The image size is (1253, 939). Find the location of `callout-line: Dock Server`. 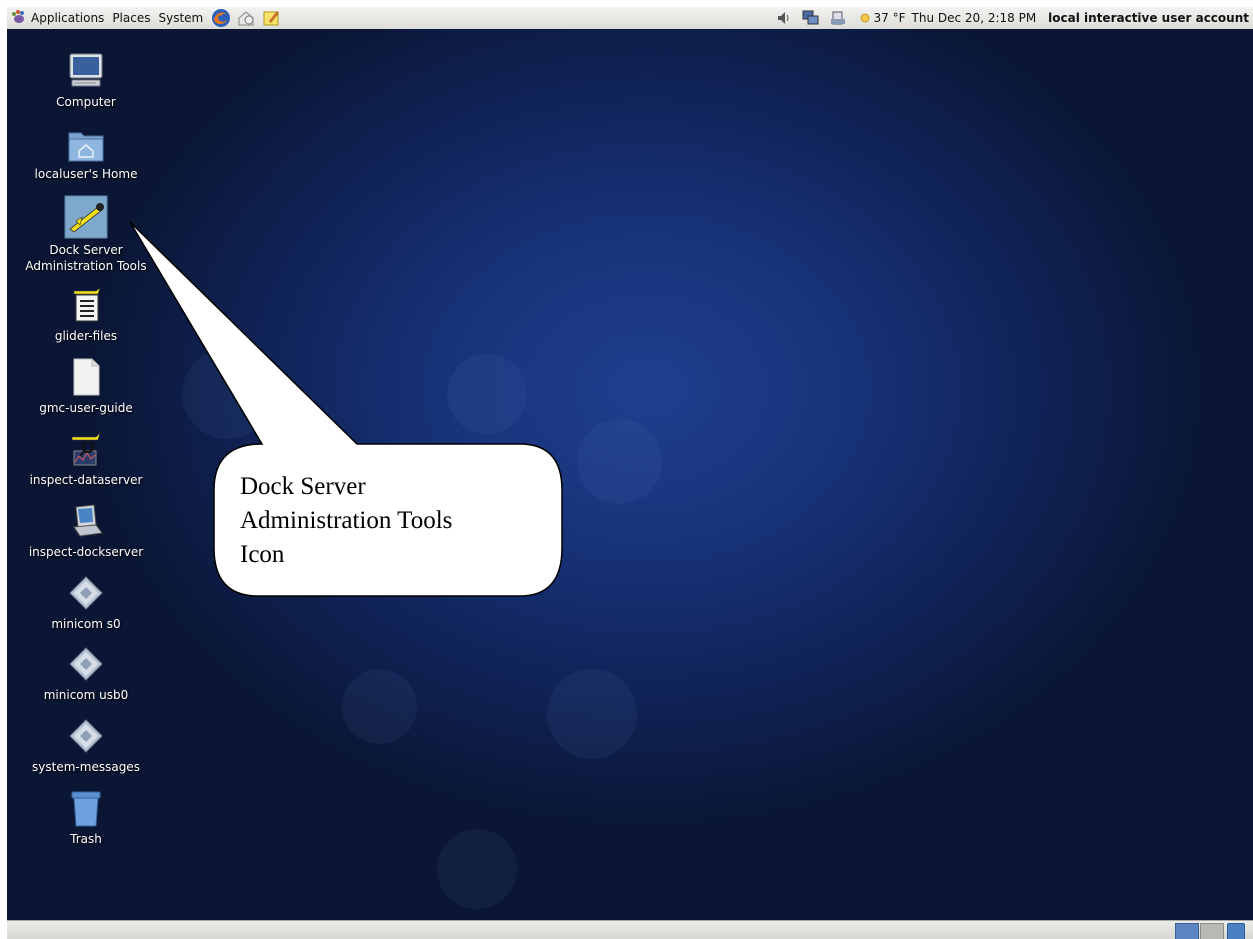

callout-line: Dock Server is located at coordinates (303, 486).